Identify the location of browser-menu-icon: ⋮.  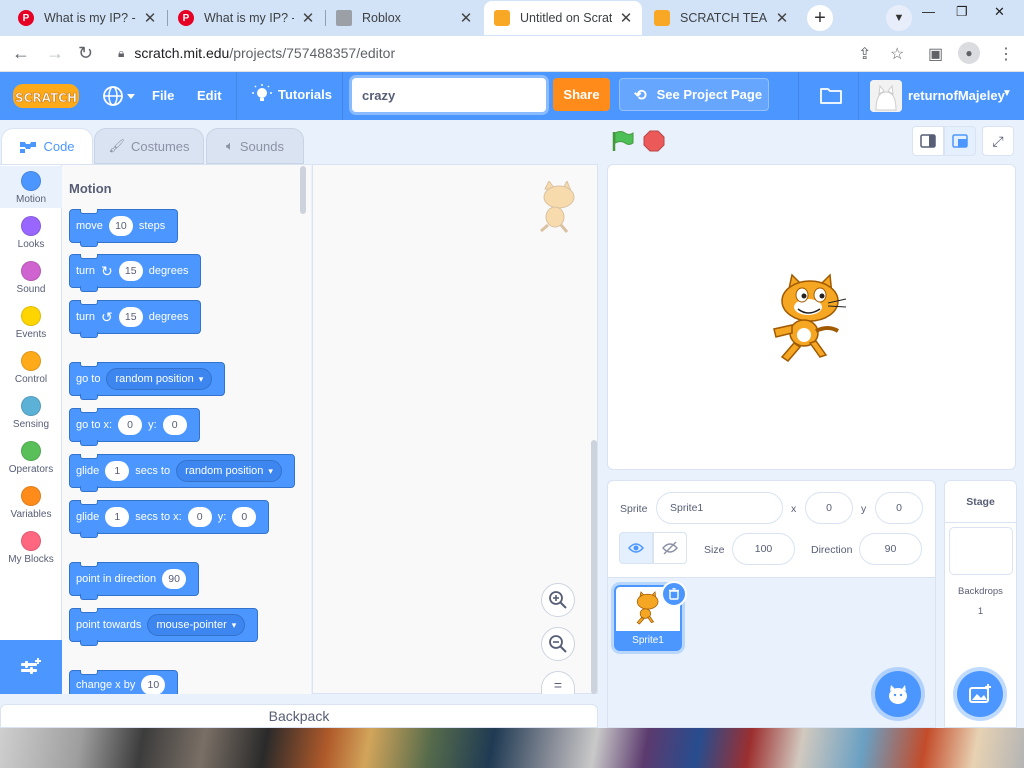
(1006, 54).